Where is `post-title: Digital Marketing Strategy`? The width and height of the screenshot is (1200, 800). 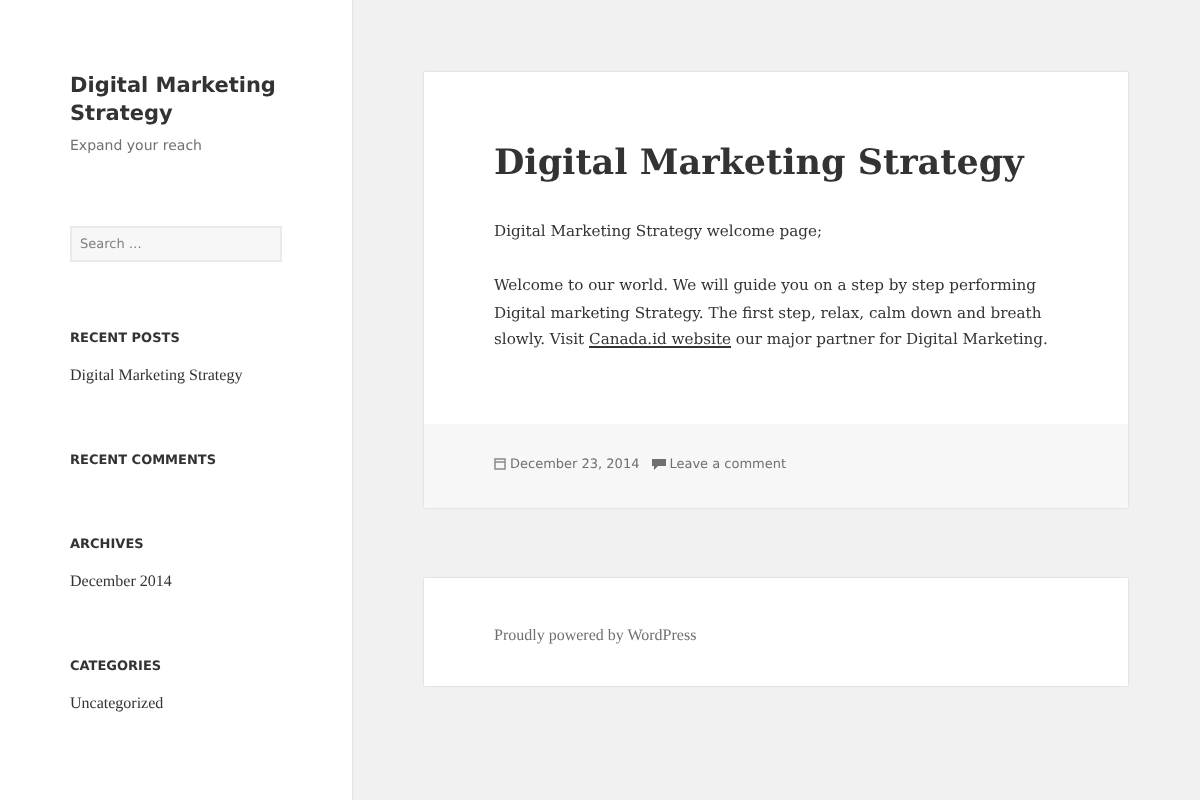
post-title: Digital Marketing Strategy is located at coordinates (760, 165).